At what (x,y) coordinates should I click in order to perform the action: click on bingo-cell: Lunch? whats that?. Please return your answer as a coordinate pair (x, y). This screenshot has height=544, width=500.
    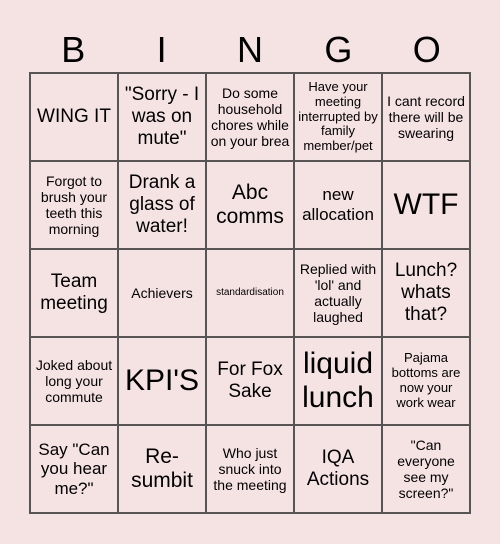
    Looking at the image, I should click on (426, 293).